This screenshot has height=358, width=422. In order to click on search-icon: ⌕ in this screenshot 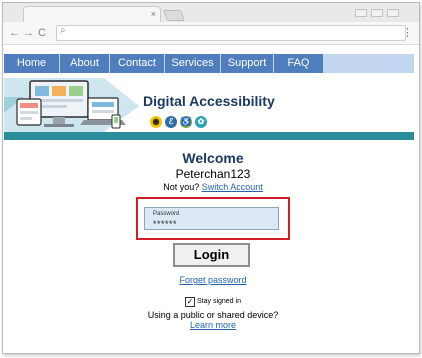, I will do `click(63, 30)`.